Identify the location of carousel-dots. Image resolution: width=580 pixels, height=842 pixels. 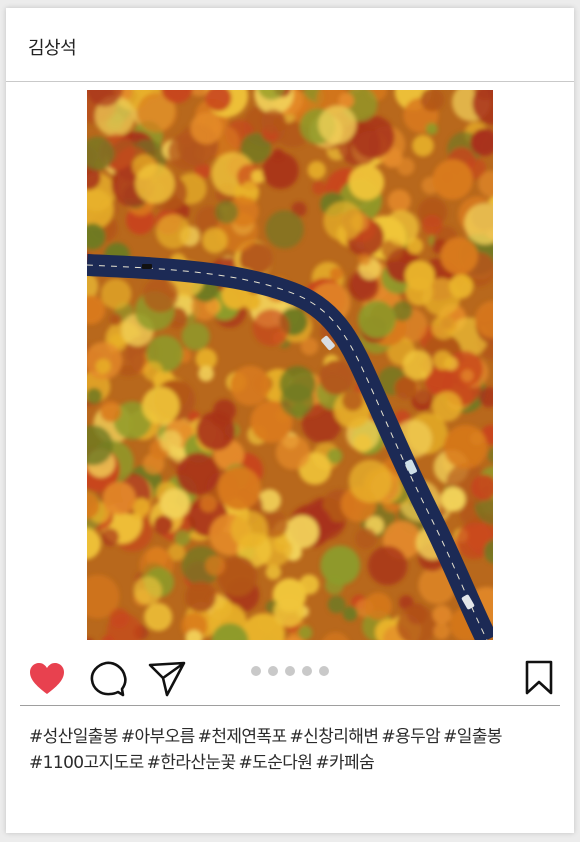
(290, 671).